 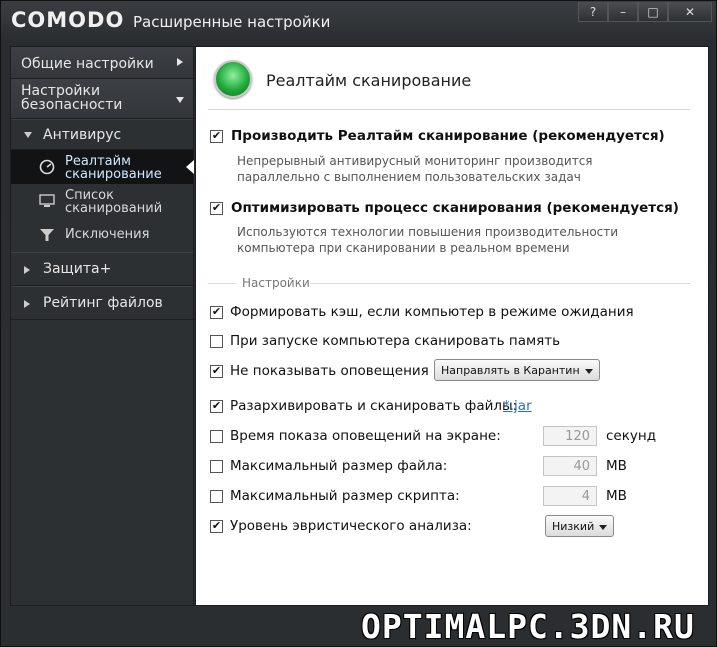 What do you see at coordinates (68, 20) in the screenshot?
I see `comodo-logo: COMODO` at bounding box center [68, 20].